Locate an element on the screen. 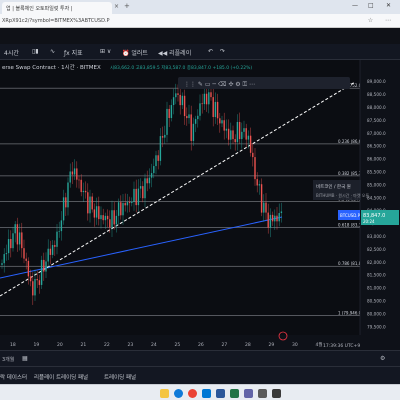  fib-level-label: 0.618 (83,3 is located at coordinates (350, 225).